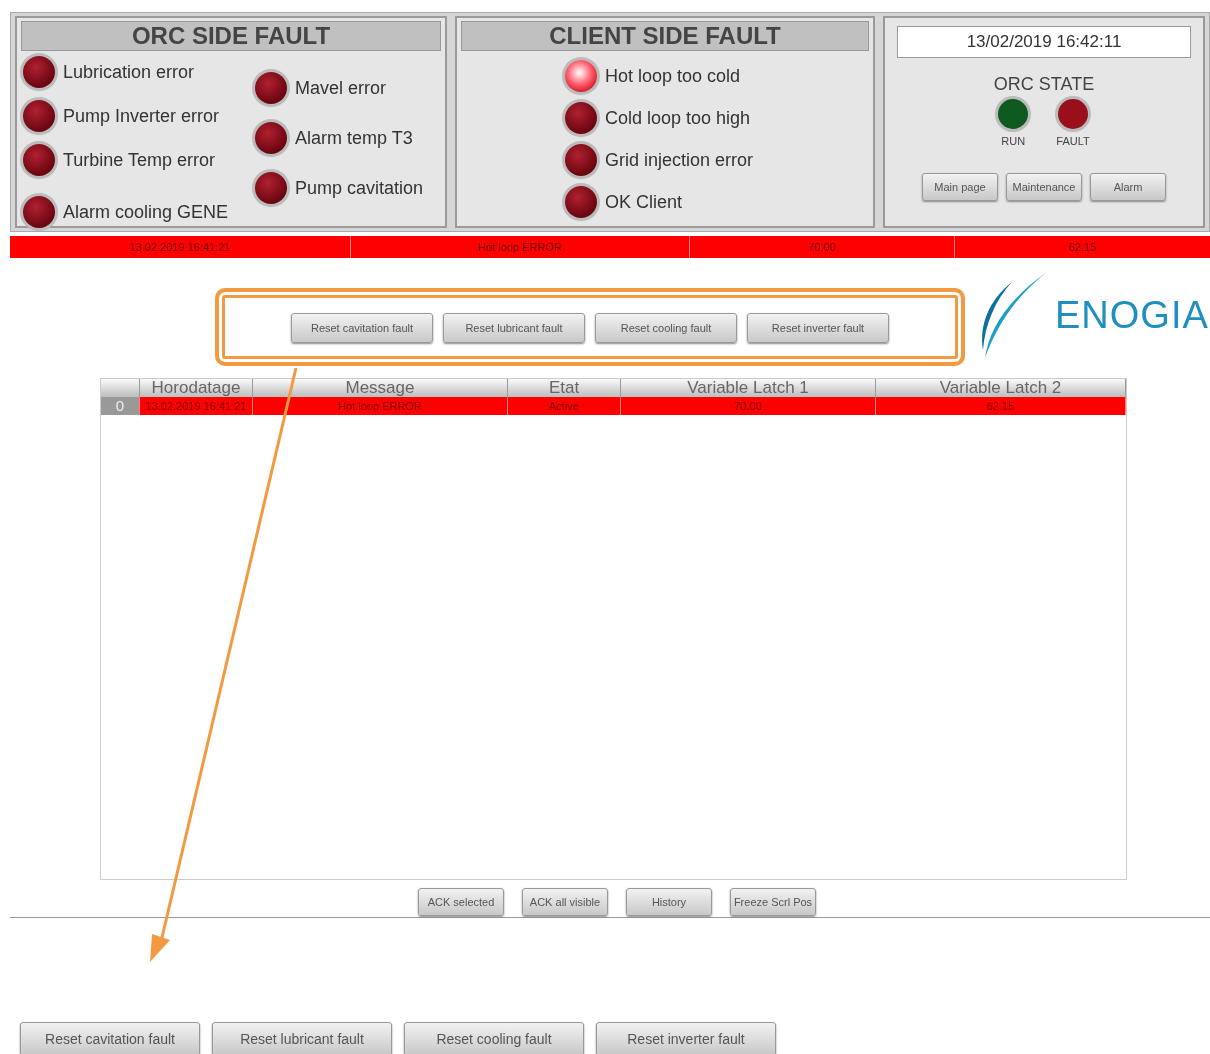 Image resolution: width=1210 pixels, height=1054 pixels. I want to click on fault-label: Pump cavitation, so click(359, 188).